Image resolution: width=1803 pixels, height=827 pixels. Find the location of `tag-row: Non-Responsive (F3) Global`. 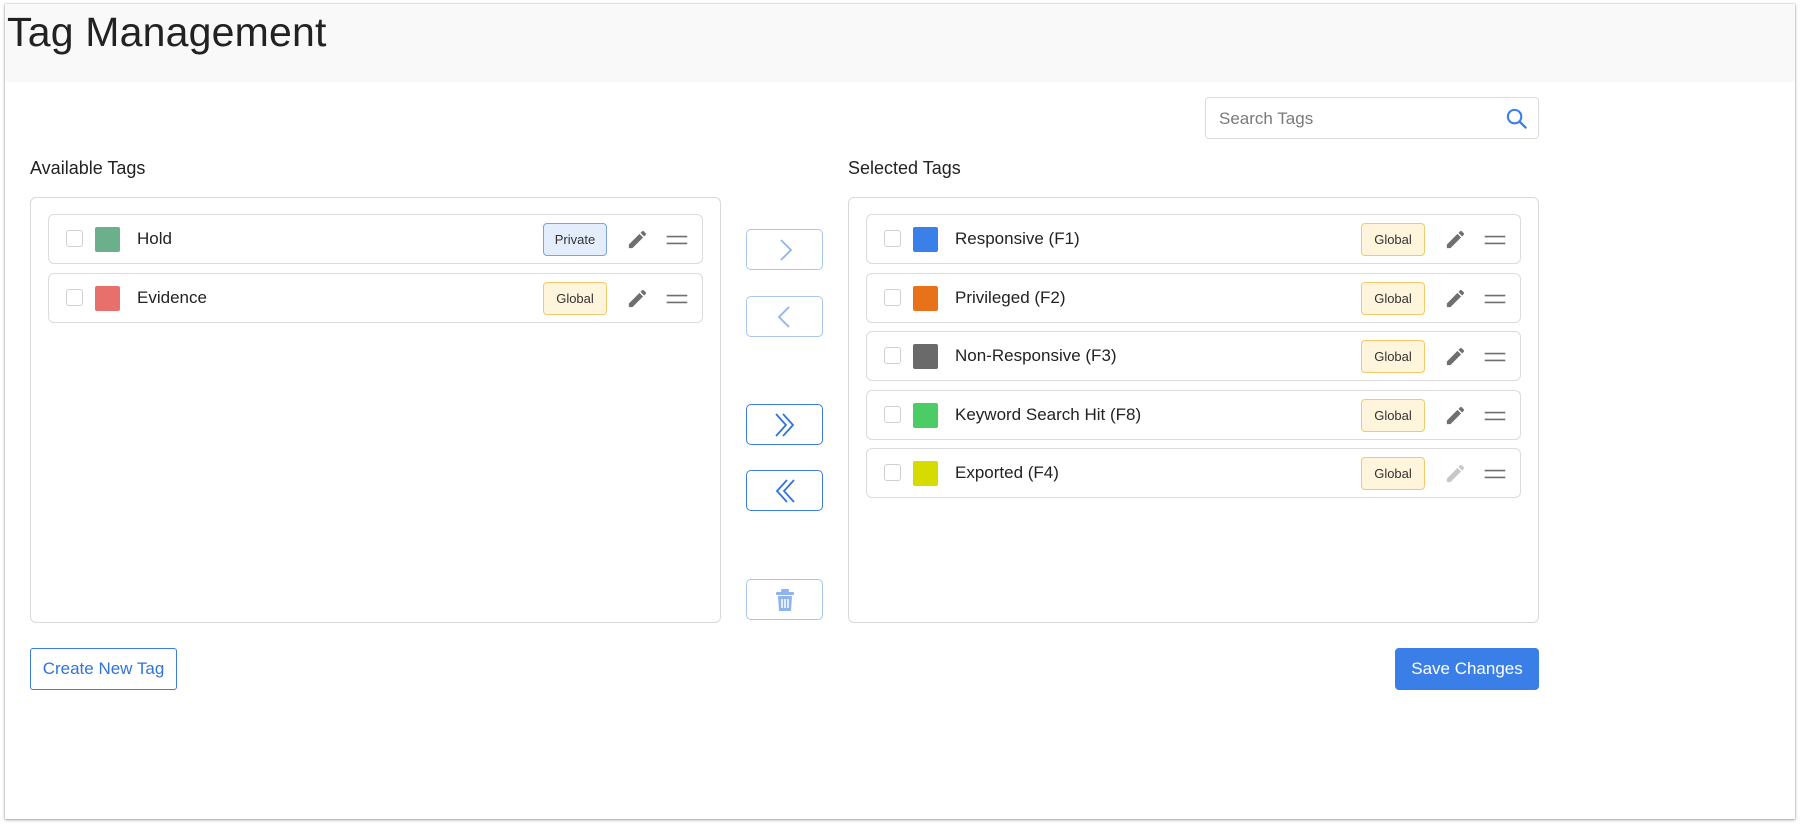

tag-row: Non-Responsive (F3) Global is located at coordinates (1193, 356).